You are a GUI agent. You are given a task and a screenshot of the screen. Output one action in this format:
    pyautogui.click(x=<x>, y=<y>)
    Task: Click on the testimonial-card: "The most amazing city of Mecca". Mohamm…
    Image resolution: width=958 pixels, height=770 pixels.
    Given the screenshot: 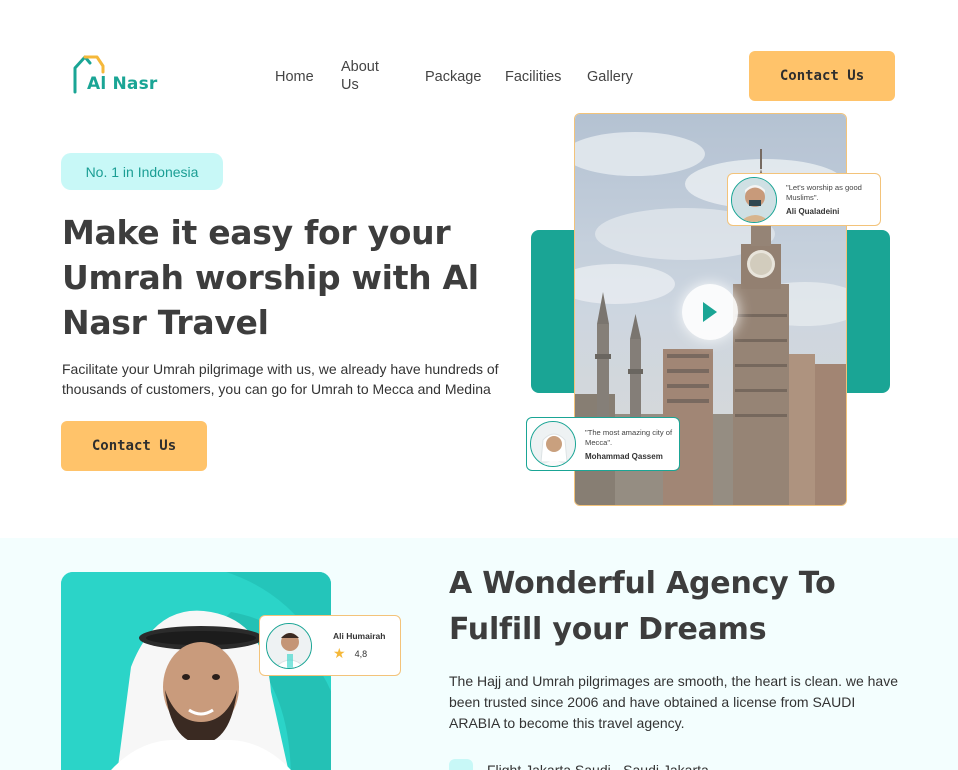 What is the action you would take?
    pyautogui.click(x=603, y=444)
    